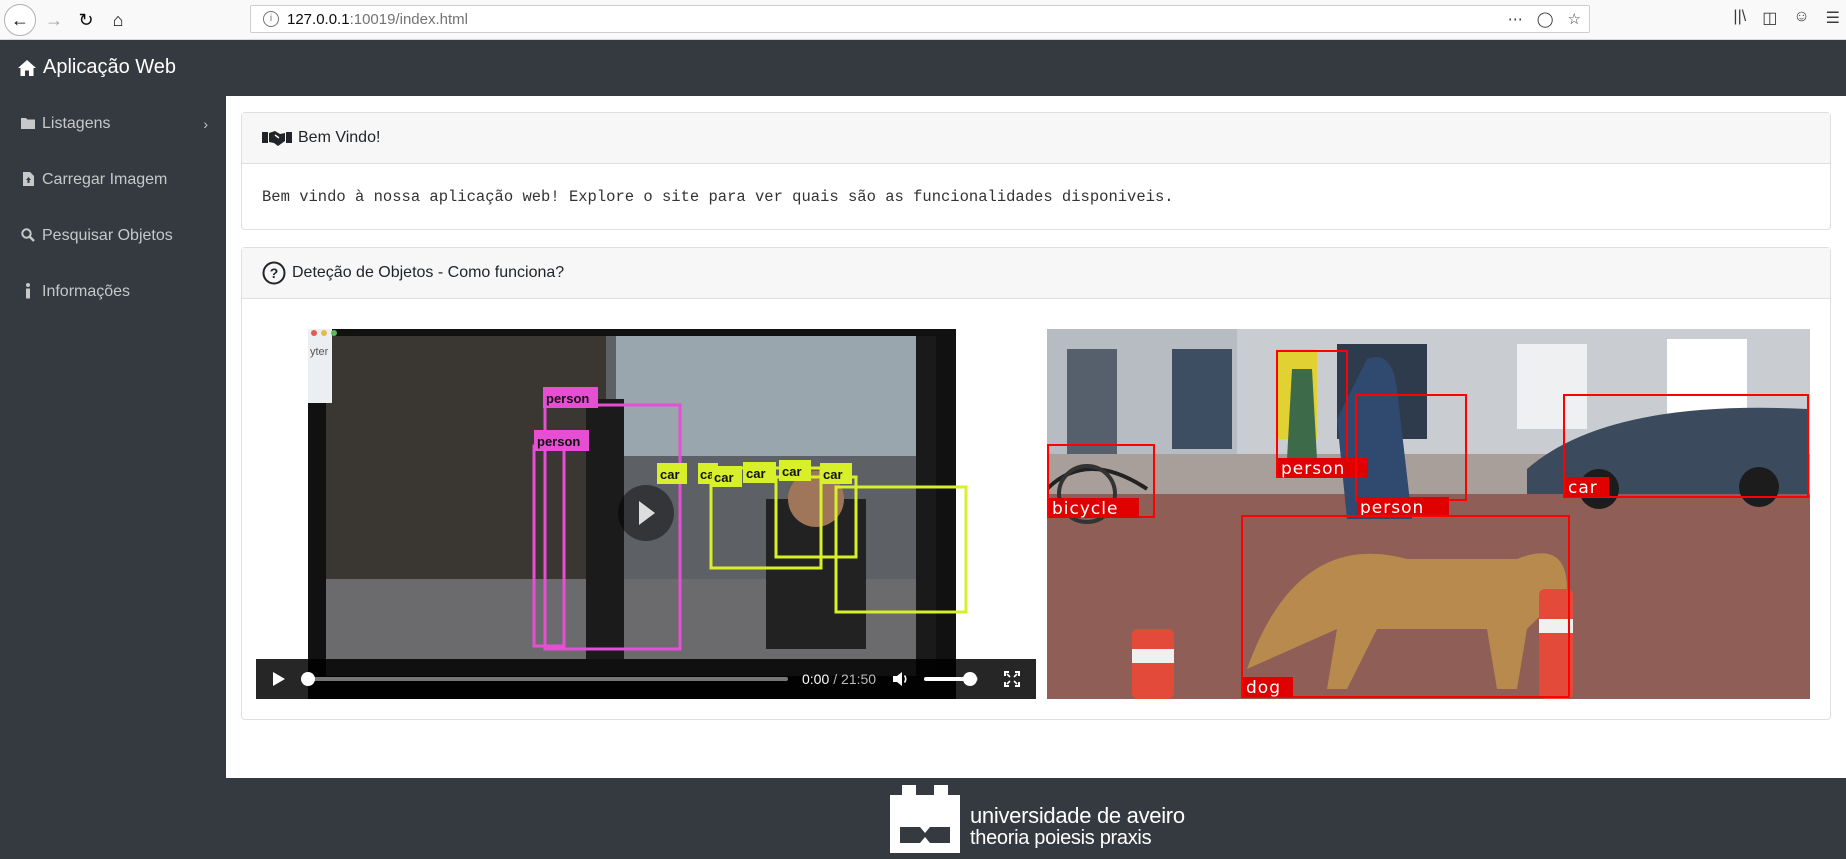  I want to click on back-icon: ←, so click(20, 20).